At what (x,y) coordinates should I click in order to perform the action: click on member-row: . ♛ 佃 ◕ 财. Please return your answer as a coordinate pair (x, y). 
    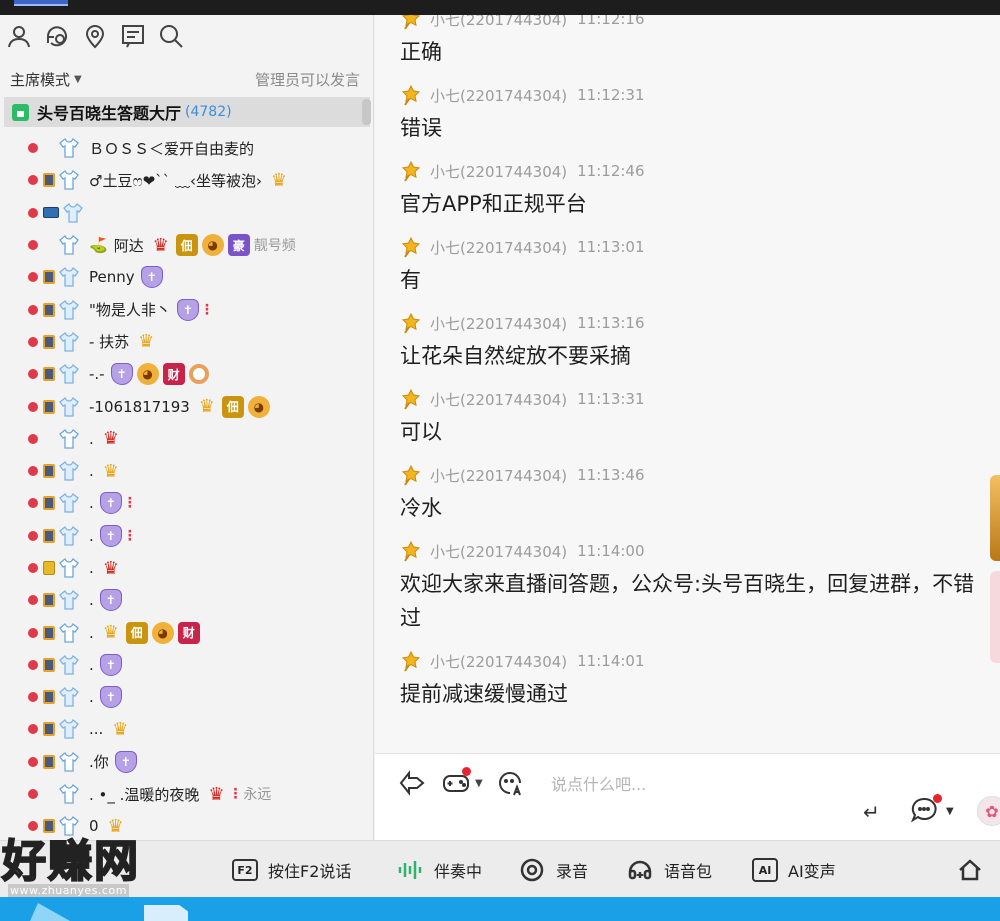
    Looking at the image, I should click on (198, 632).